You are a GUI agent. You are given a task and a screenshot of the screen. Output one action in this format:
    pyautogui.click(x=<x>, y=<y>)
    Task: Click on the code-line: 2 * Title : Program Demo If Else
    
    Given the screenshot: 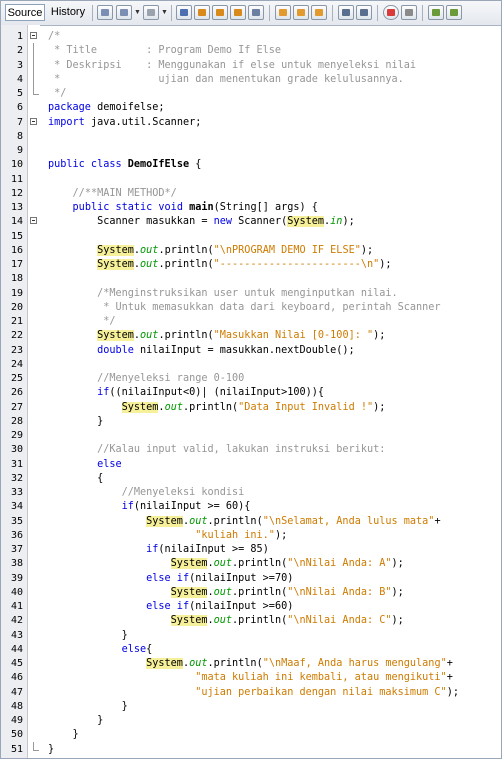 What is the action you would take?
    pyautogui.click(x=251, y=51)
    